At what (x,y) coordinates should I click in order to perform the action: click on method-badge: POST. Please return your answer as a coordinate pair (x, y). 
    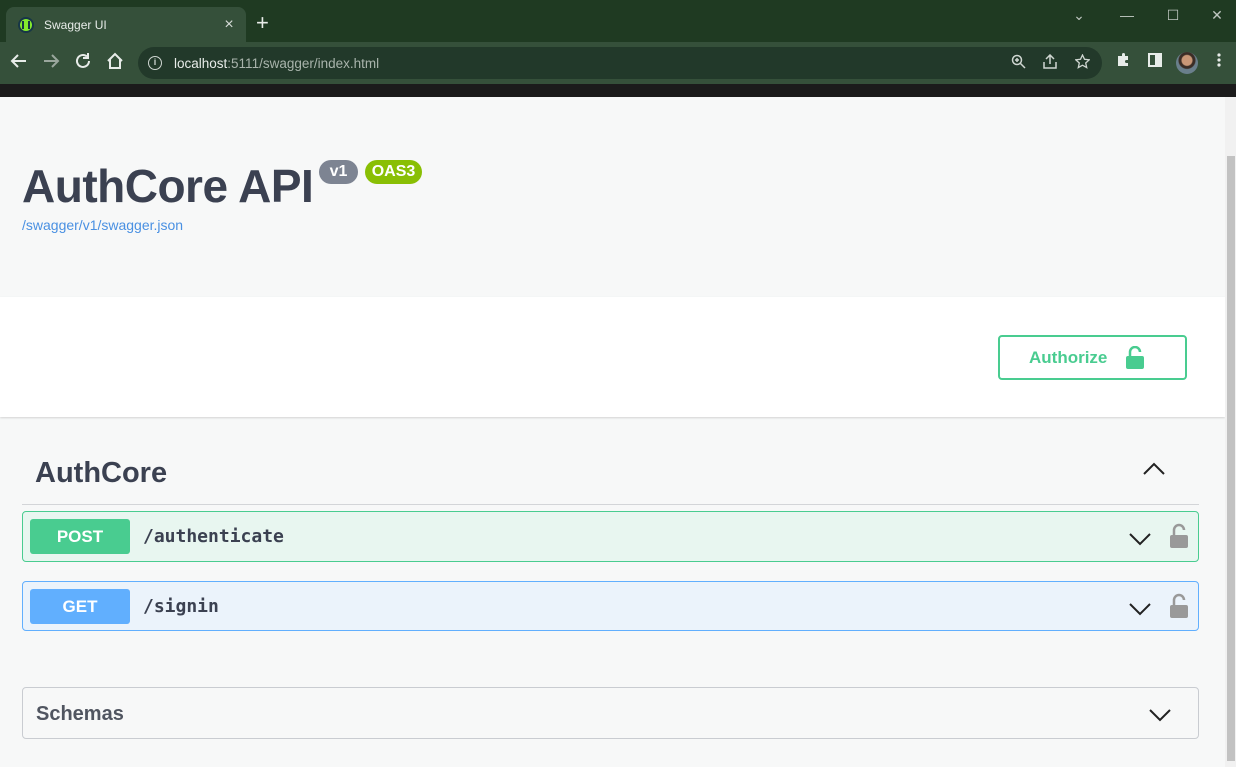
    Looking at the image, I should click on (80, 536).